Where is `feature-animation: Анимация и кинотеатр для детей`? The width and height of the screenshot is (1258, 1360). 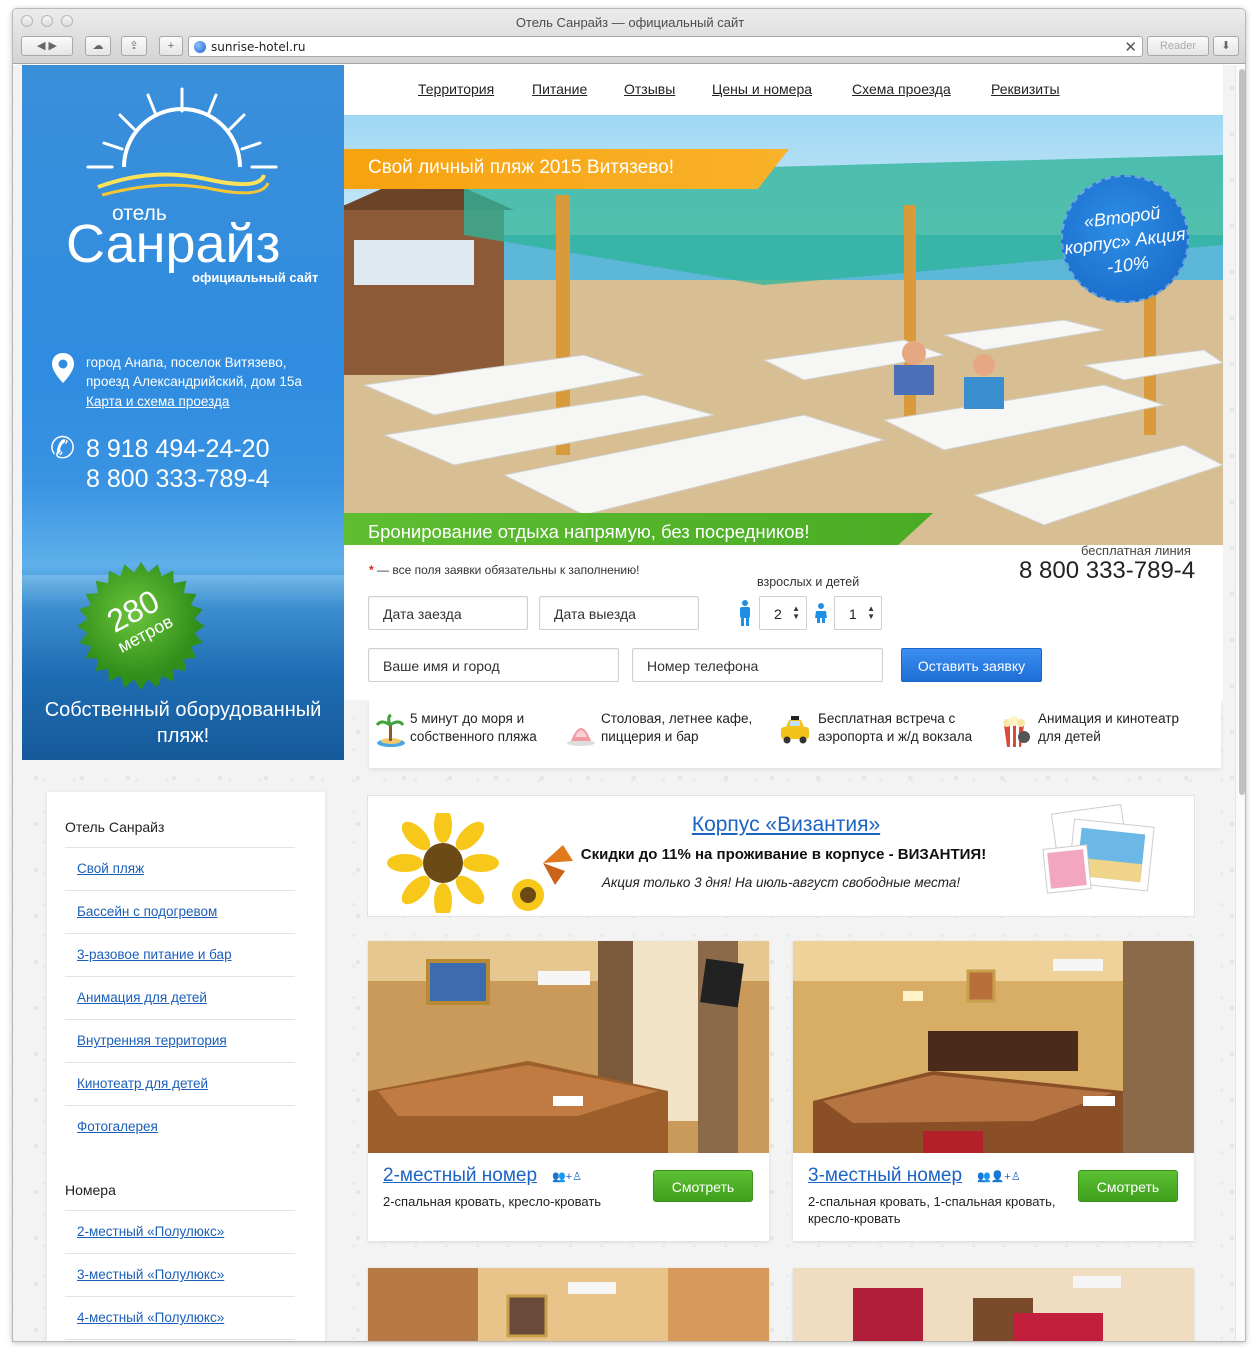 feature-animation: Анимация и кинотеатр для детей is located at coordinates (1108, 727).